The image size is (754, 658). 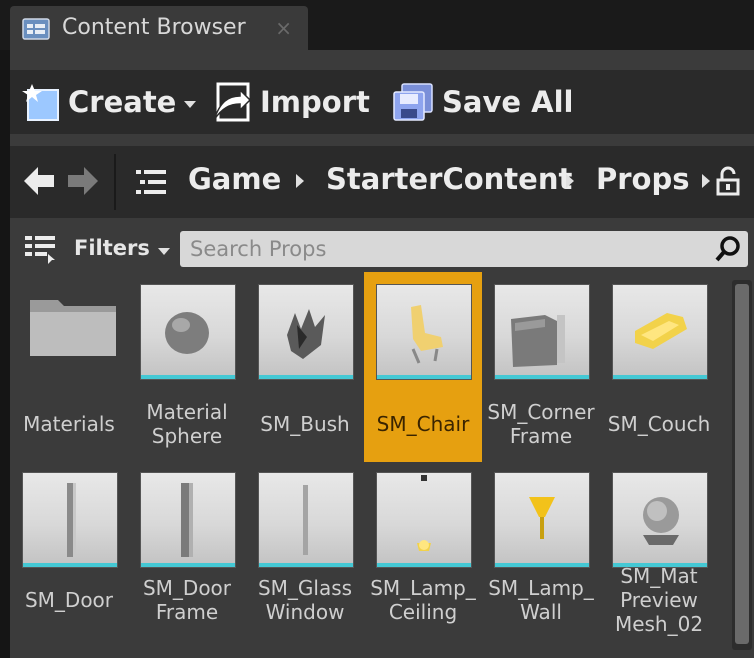 What do you see at coordinates (69, 367) in the screenshot?
I see `asset-tile-materials: Materials` at bounding box center [69, 367].